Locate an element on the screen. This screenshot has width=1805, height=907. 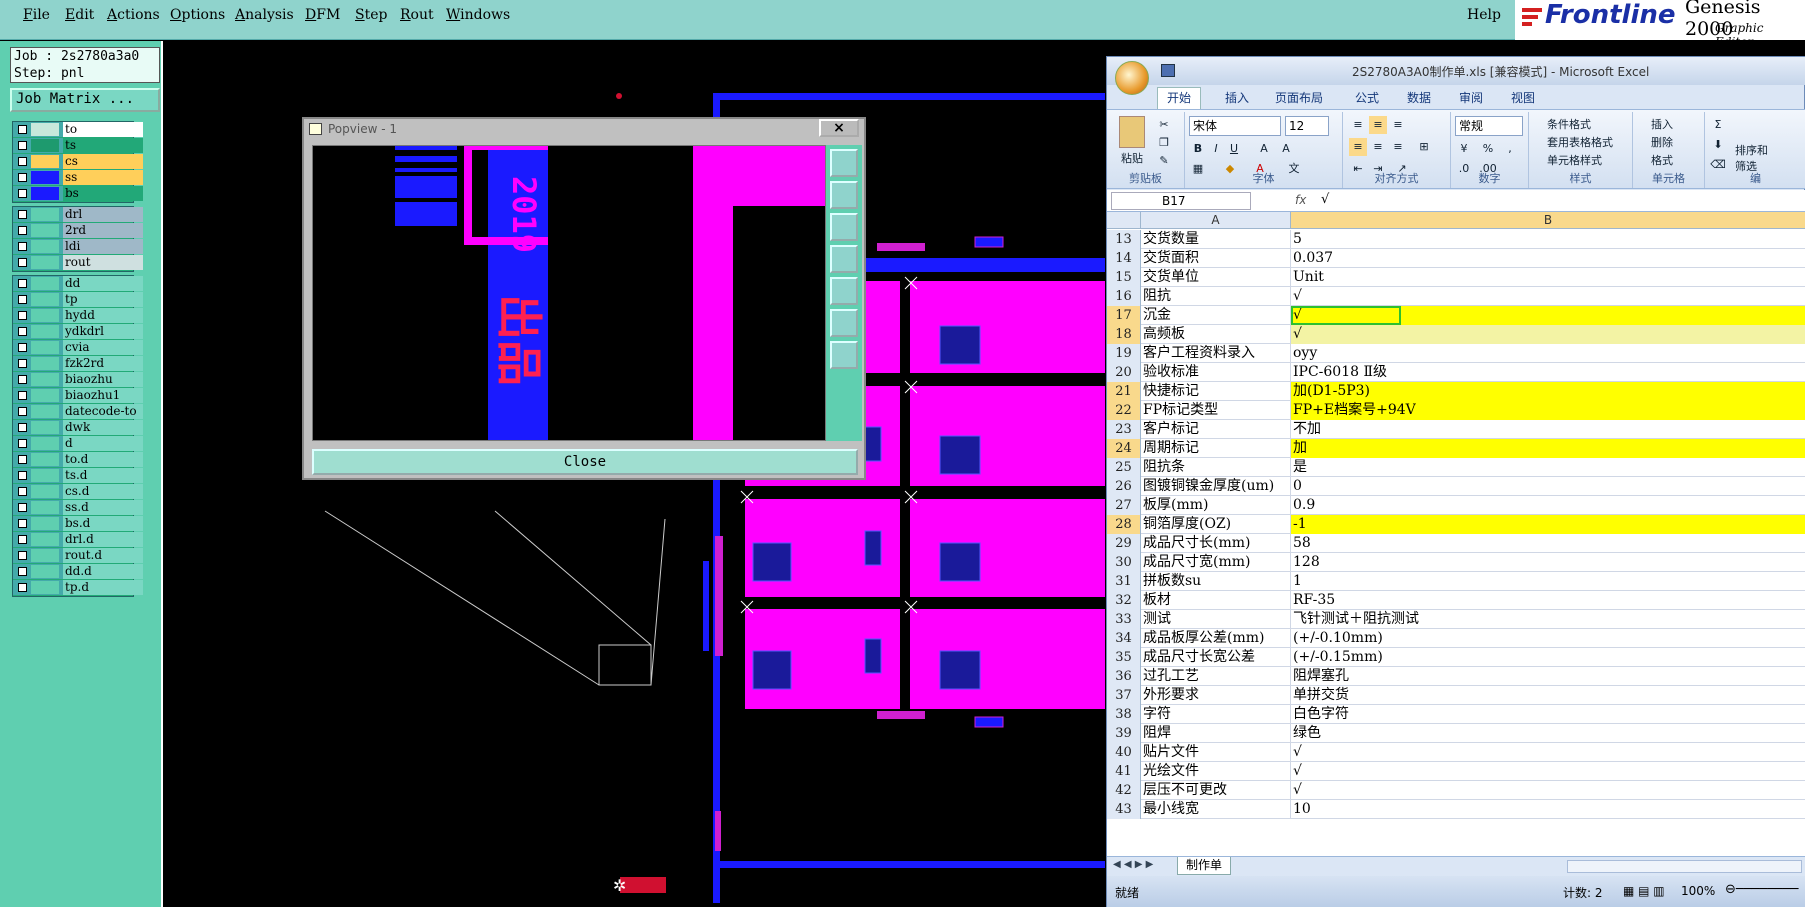
layer-row-dd-d: dd.d is located at coordinates (78, 572).